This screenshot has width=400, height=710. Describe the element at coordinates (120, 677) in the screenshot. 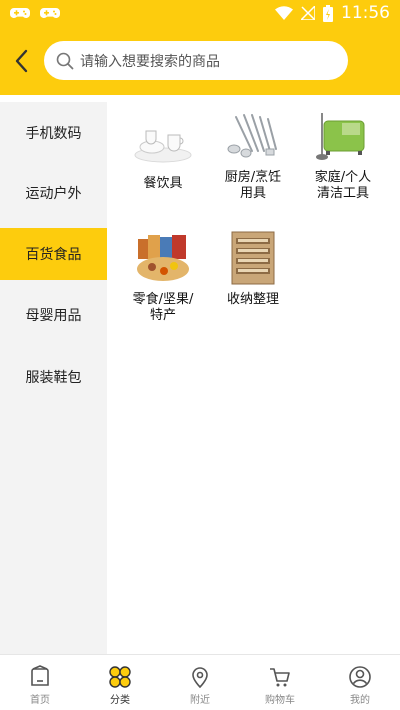

I see `category-icon` at that location.